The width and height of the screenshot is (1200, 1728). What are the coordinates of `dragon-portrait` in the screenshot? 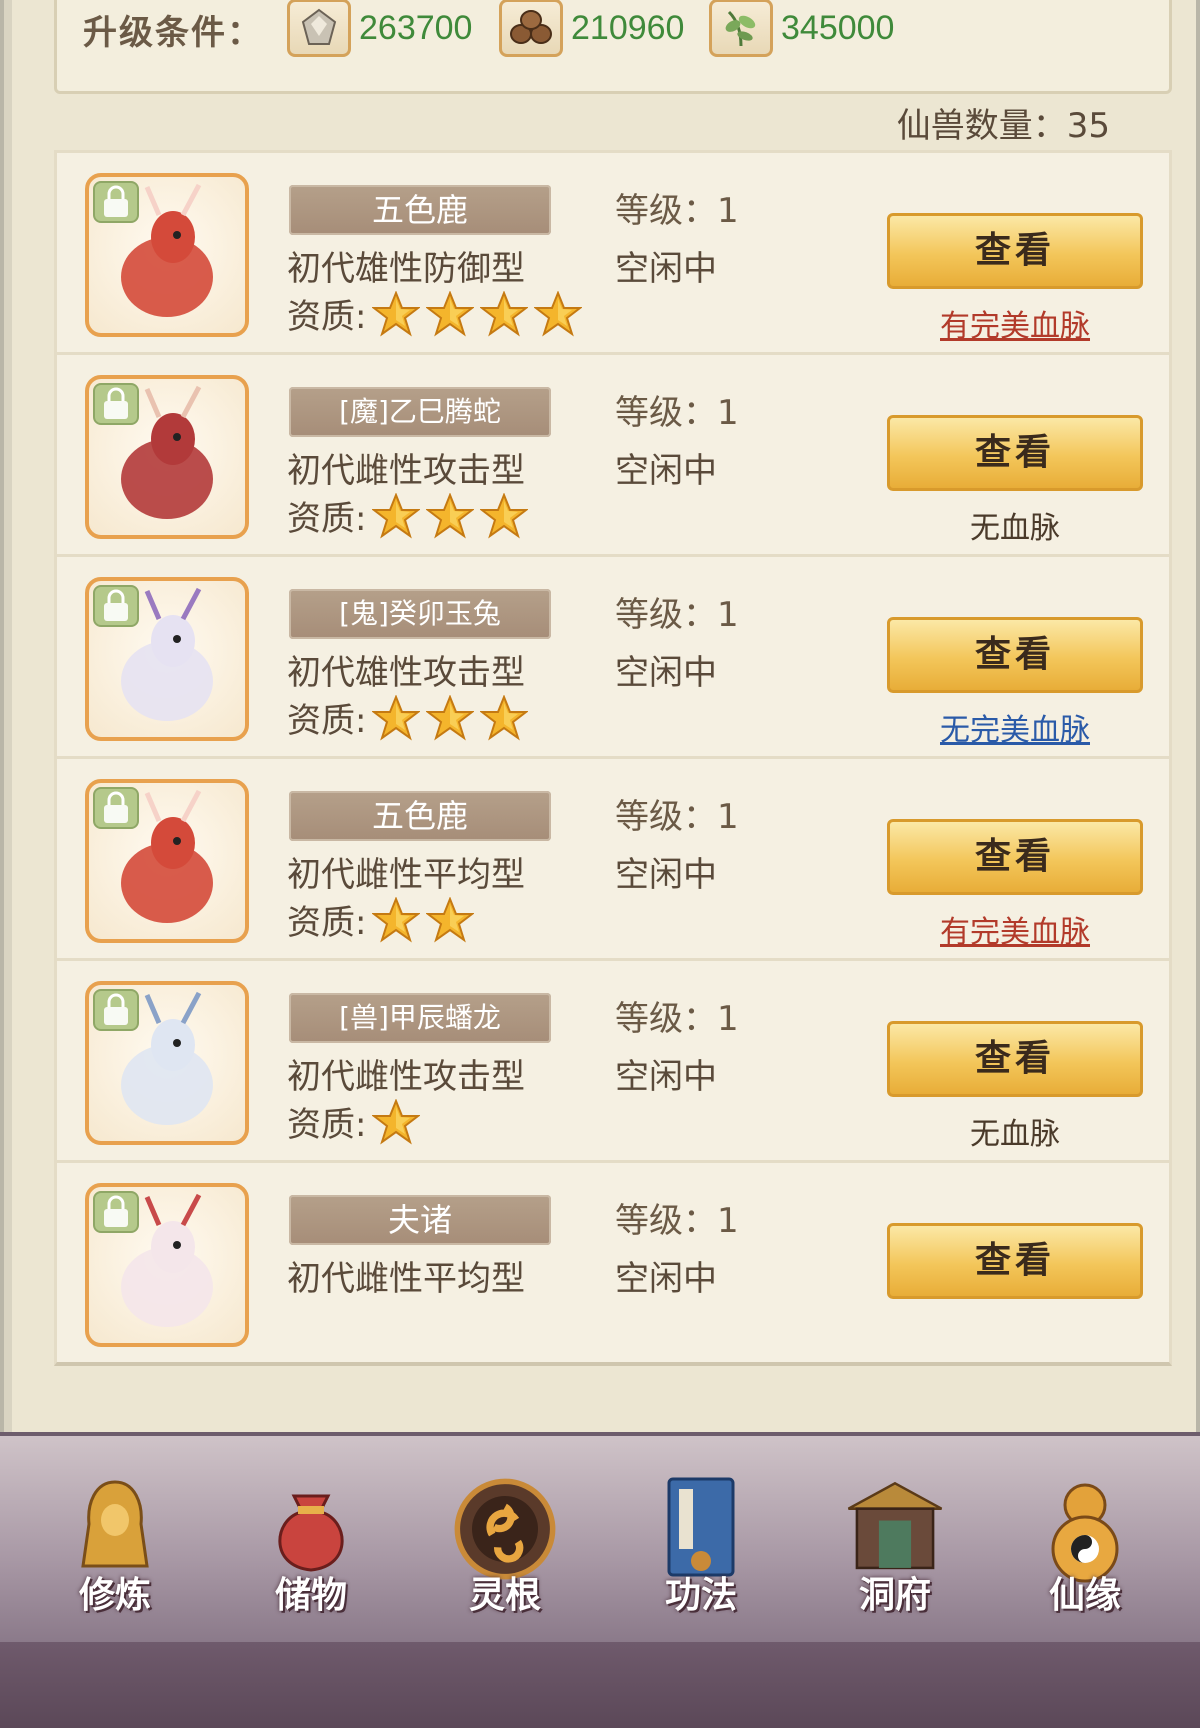 It's located at (167, 1063).